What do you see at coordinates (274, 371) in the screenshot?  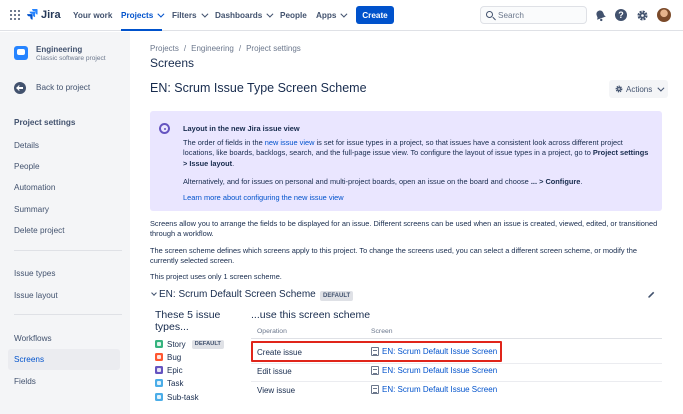 I see `operation-edit-issue: Edit issue` at bounding box center [274, 371].